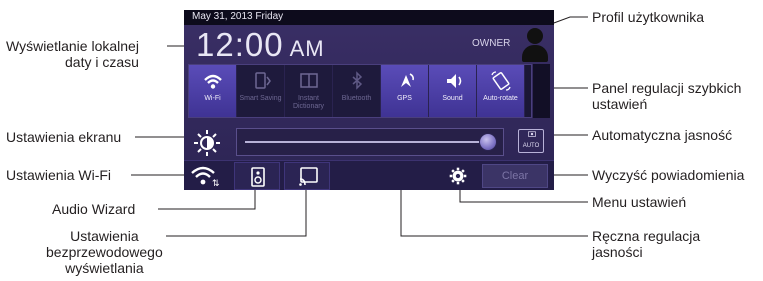 This screenshot has height=281, width=763. Describe the element at coordinates (207, 176) in the screenshot. I see `wifi-settings-icon: ⇅` at that location.